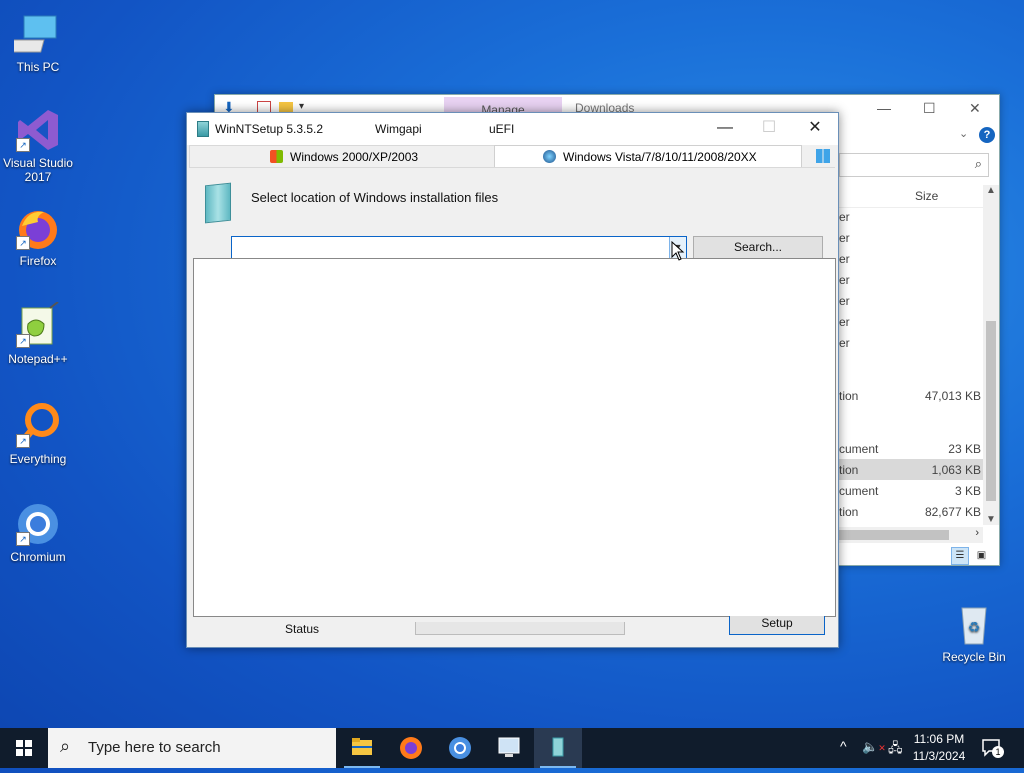 The image size is (1024, 773). What do you see at coordinates (939, 739) in the screenshot?
I see `clock-time: 11:06 PM` at bounding box center [939, 739].